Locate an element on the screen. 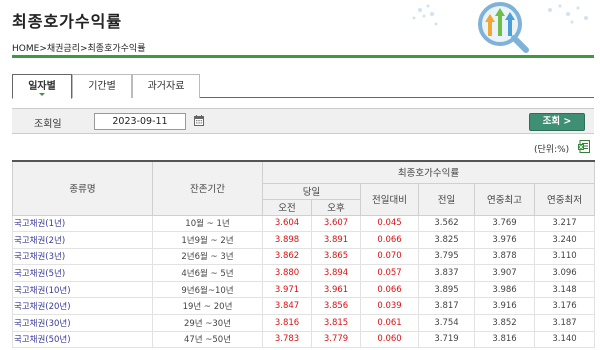  bond-name-link: 국고채권(5년) is located at coordinates (82, 273).